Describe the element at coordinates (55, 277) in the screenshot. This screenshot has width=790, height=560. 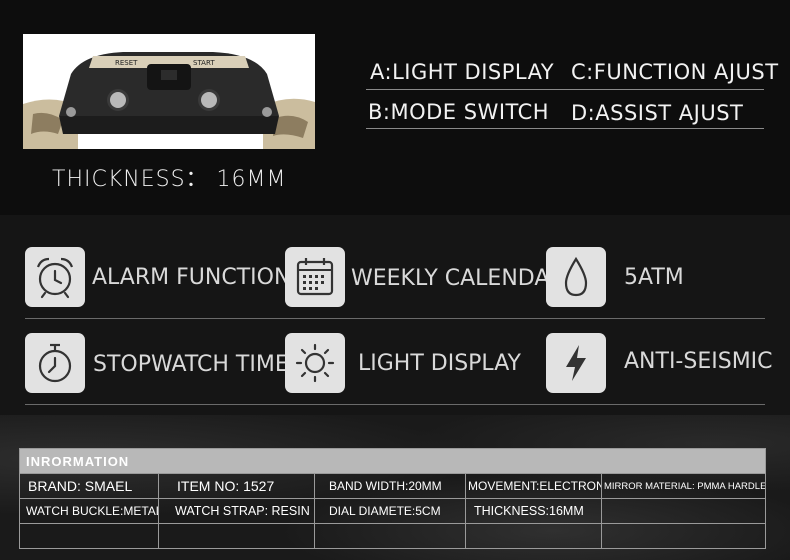
I see `alarm-clock-icon` at that location.